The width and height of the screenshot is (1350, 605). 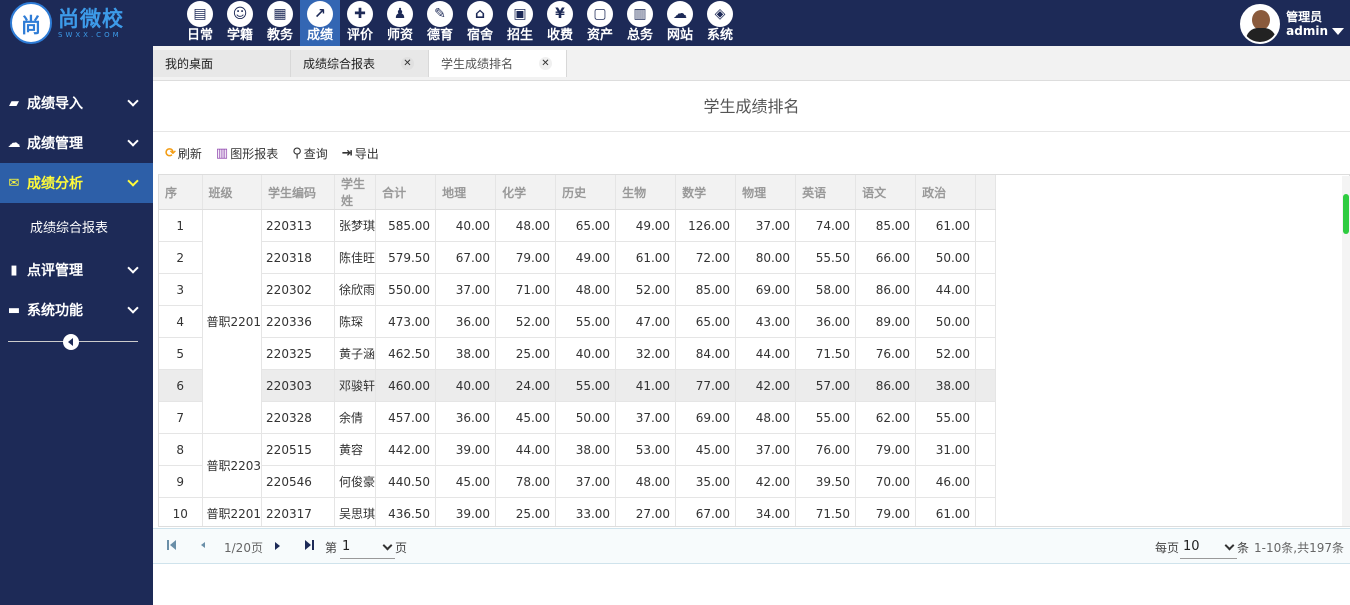 I want to click on calendar-plus-icon: ✚, so click(x=360, y=14).